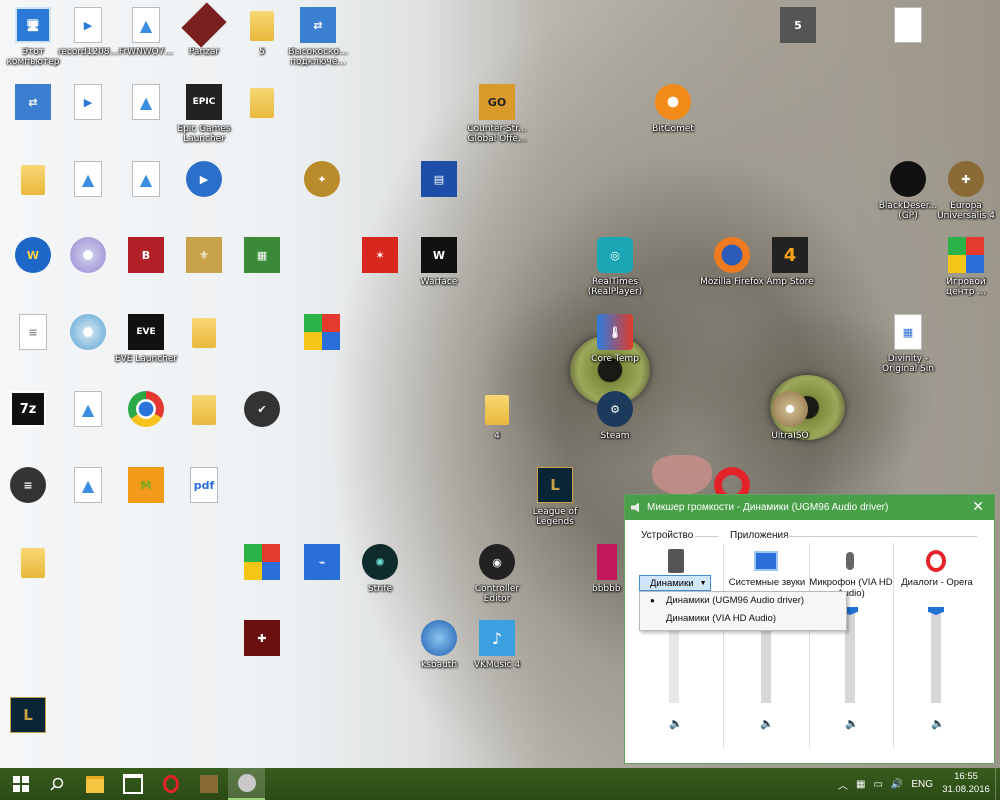 Image resolution: width=1000 pixels, height=800 pixels. Describe the element at coordinates (672, 583) in the screenshot. I see `device-select-label: Динамики` at that location.